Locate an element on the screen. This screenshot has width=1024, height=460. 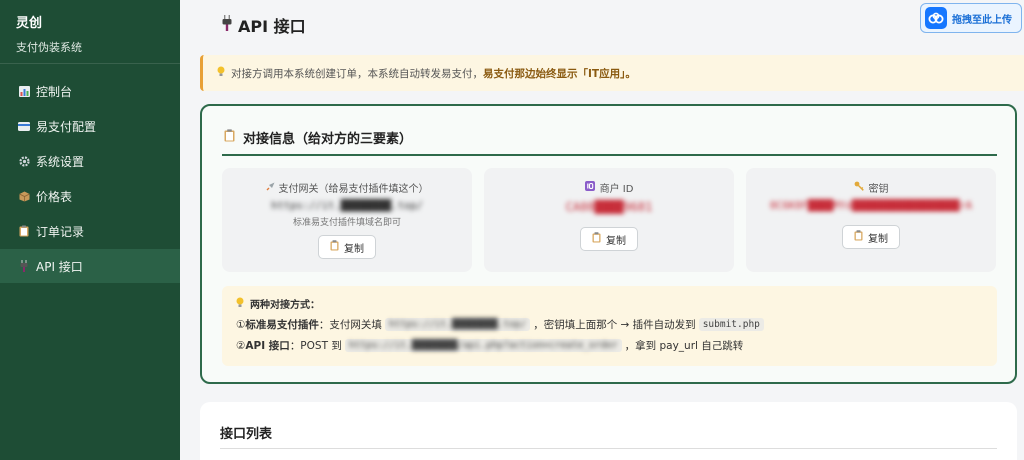
brand-title: 灵创 is located at coordinates (29, 23).